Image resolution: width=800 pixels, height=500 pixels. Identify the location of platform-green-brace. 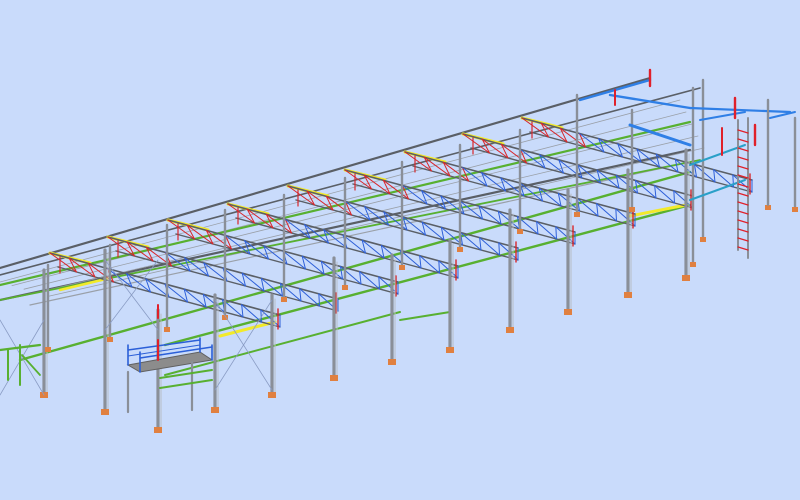
(186, 384).